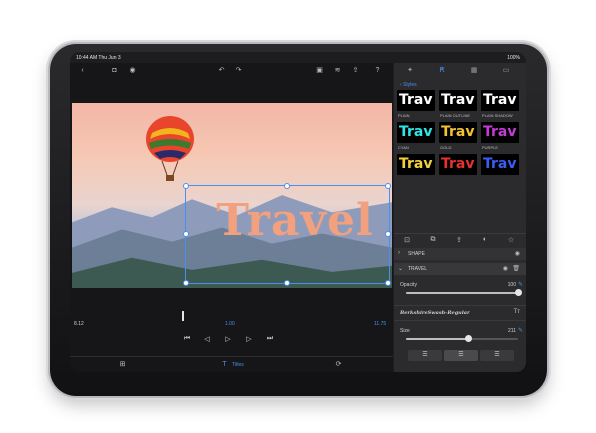  Describe the element at coordinates (249, 339) in the screenshot. I see `step-forward-icon: ▷` at that location.